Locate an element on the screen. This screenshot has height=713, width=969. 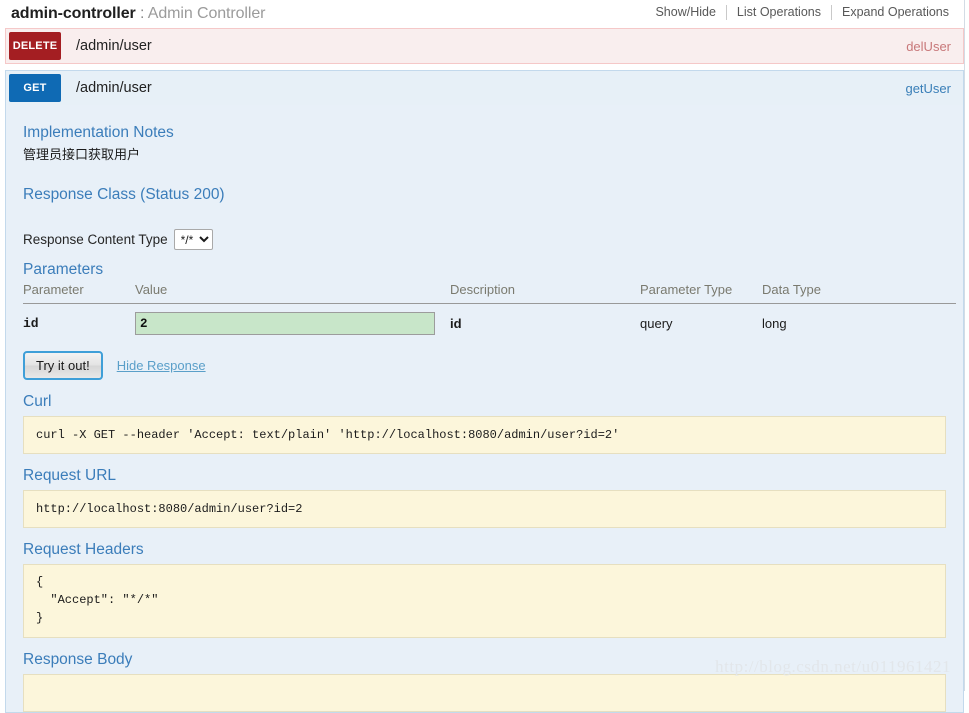
show-hide-link: Show/Hide is located at coordinates (685, 12).